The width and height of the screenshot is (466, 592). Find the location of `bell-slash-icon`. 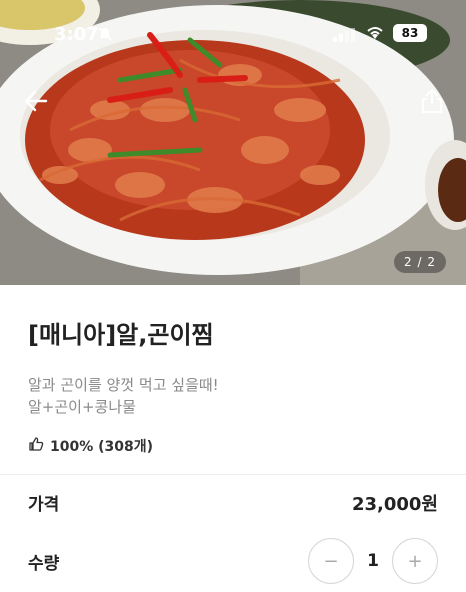

bell-slash-icon is located at coordinates (105, 36).